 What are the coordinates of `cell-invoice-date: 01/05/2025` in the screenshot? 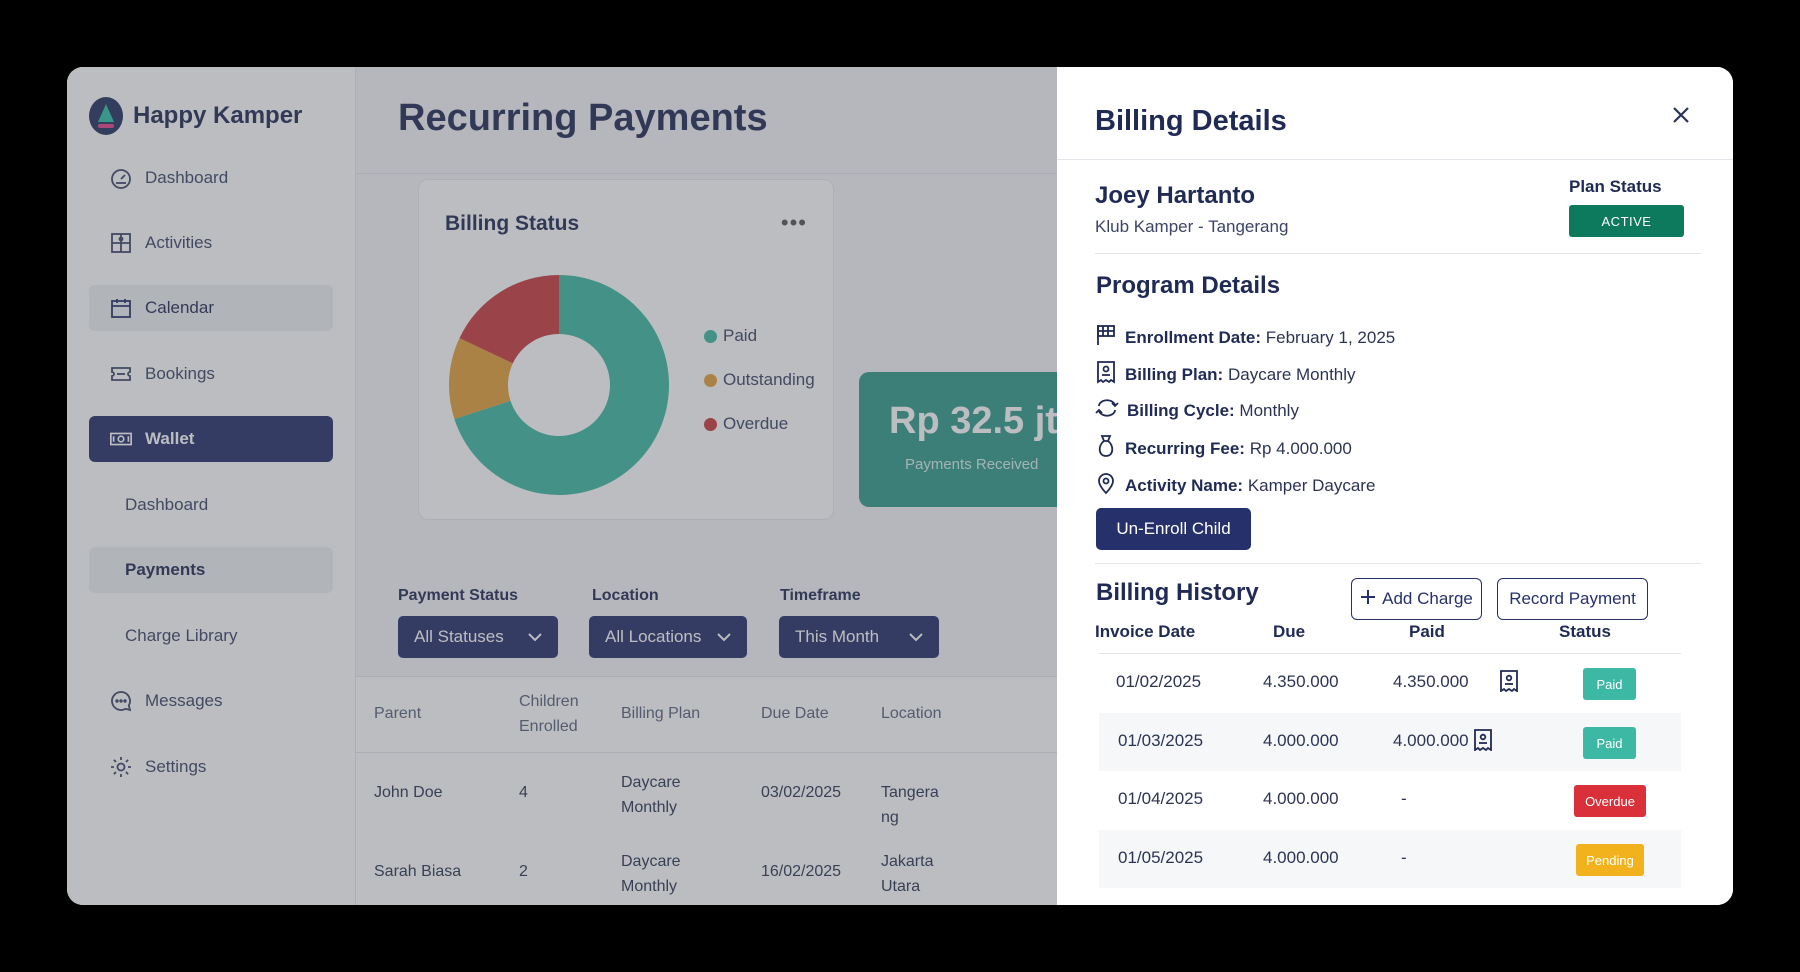 It's located at (1161, 857).